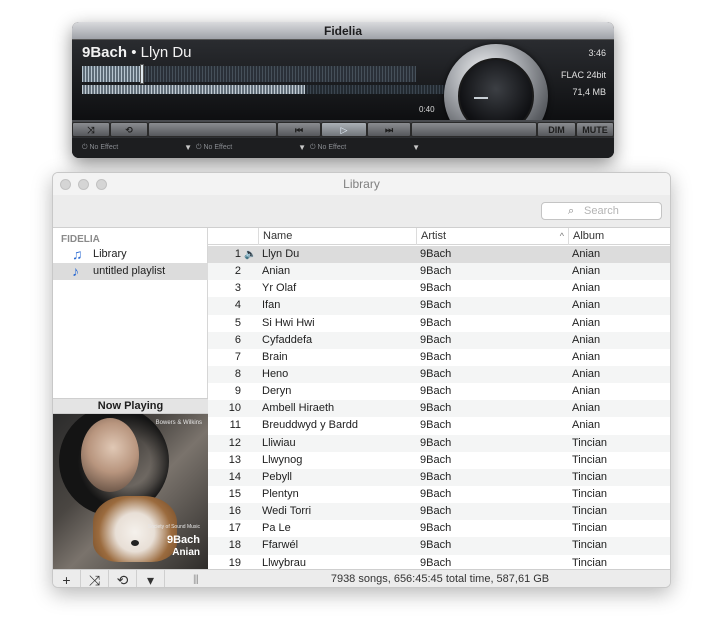  I want to click on effect-label-3: No Effect, so click(332, 147).